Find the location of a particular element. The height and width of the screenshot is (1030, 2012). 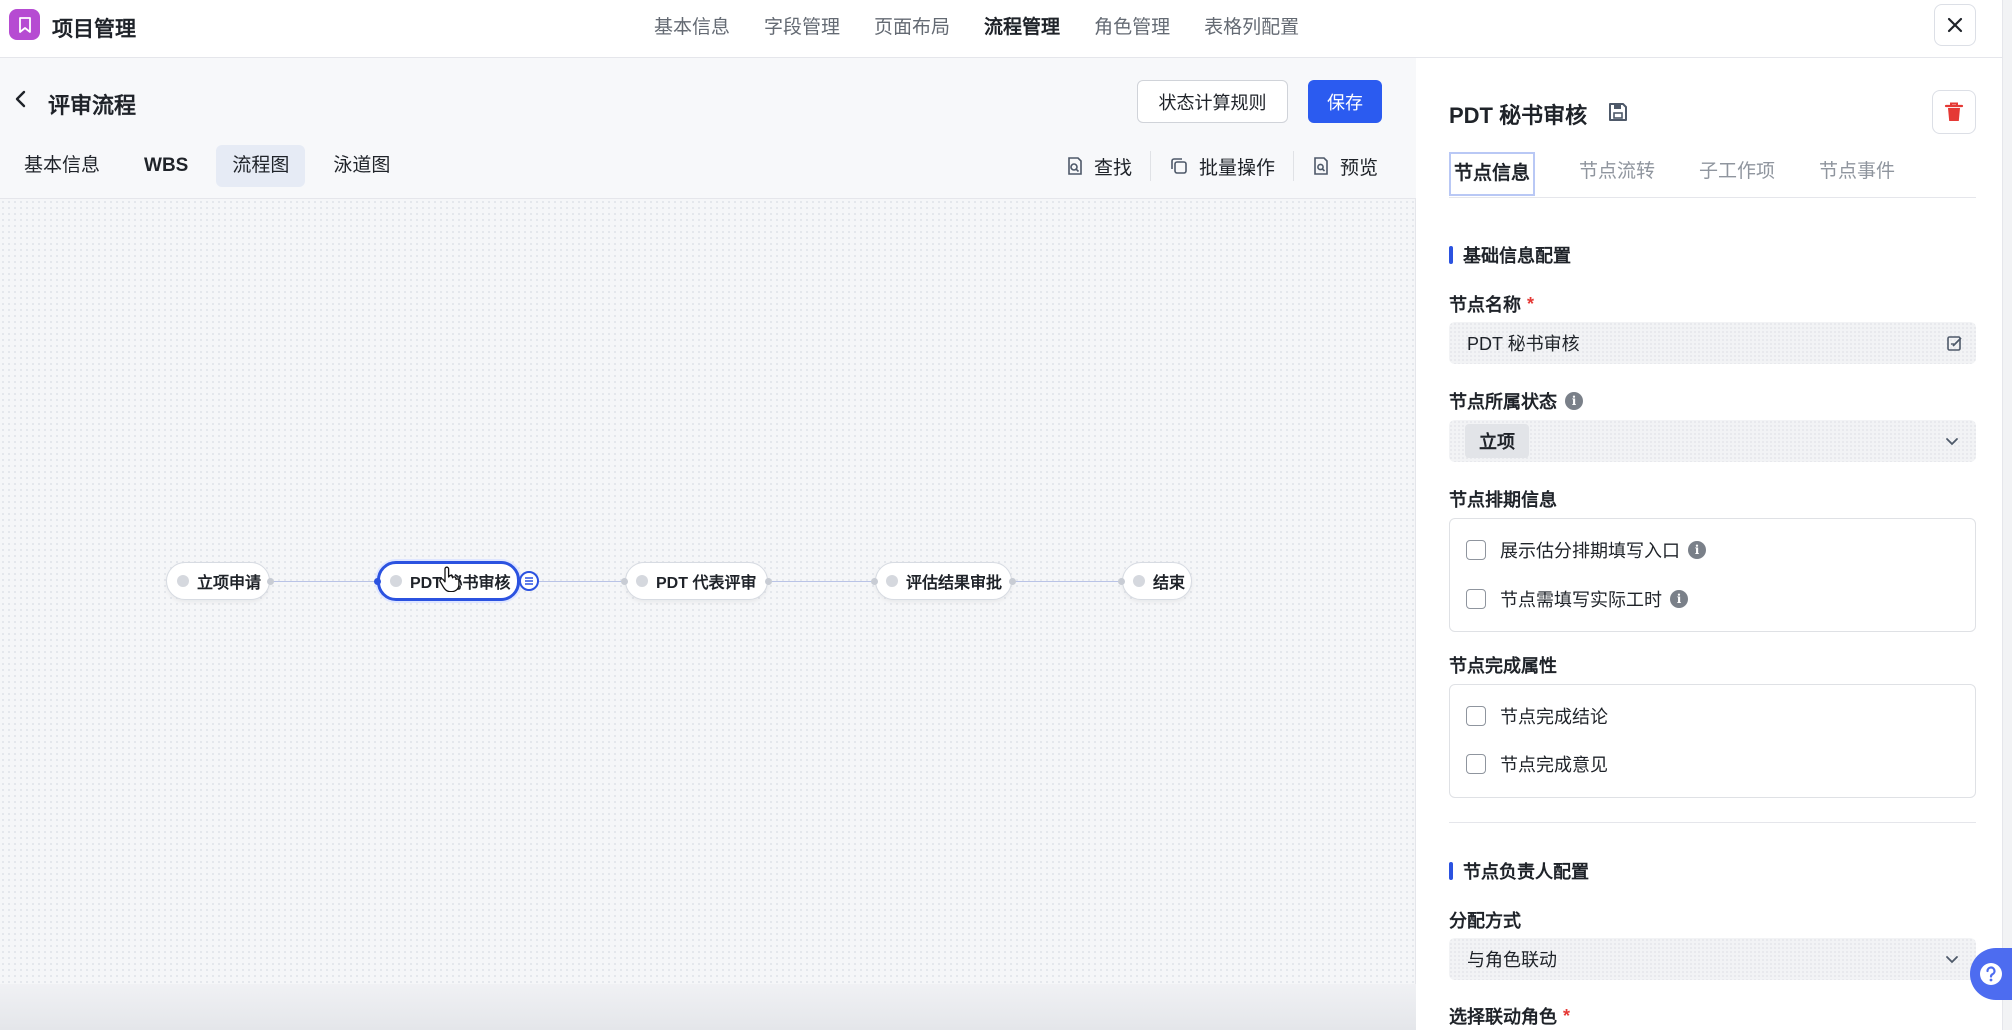

save-icon is located at coordinates (1618, 112).